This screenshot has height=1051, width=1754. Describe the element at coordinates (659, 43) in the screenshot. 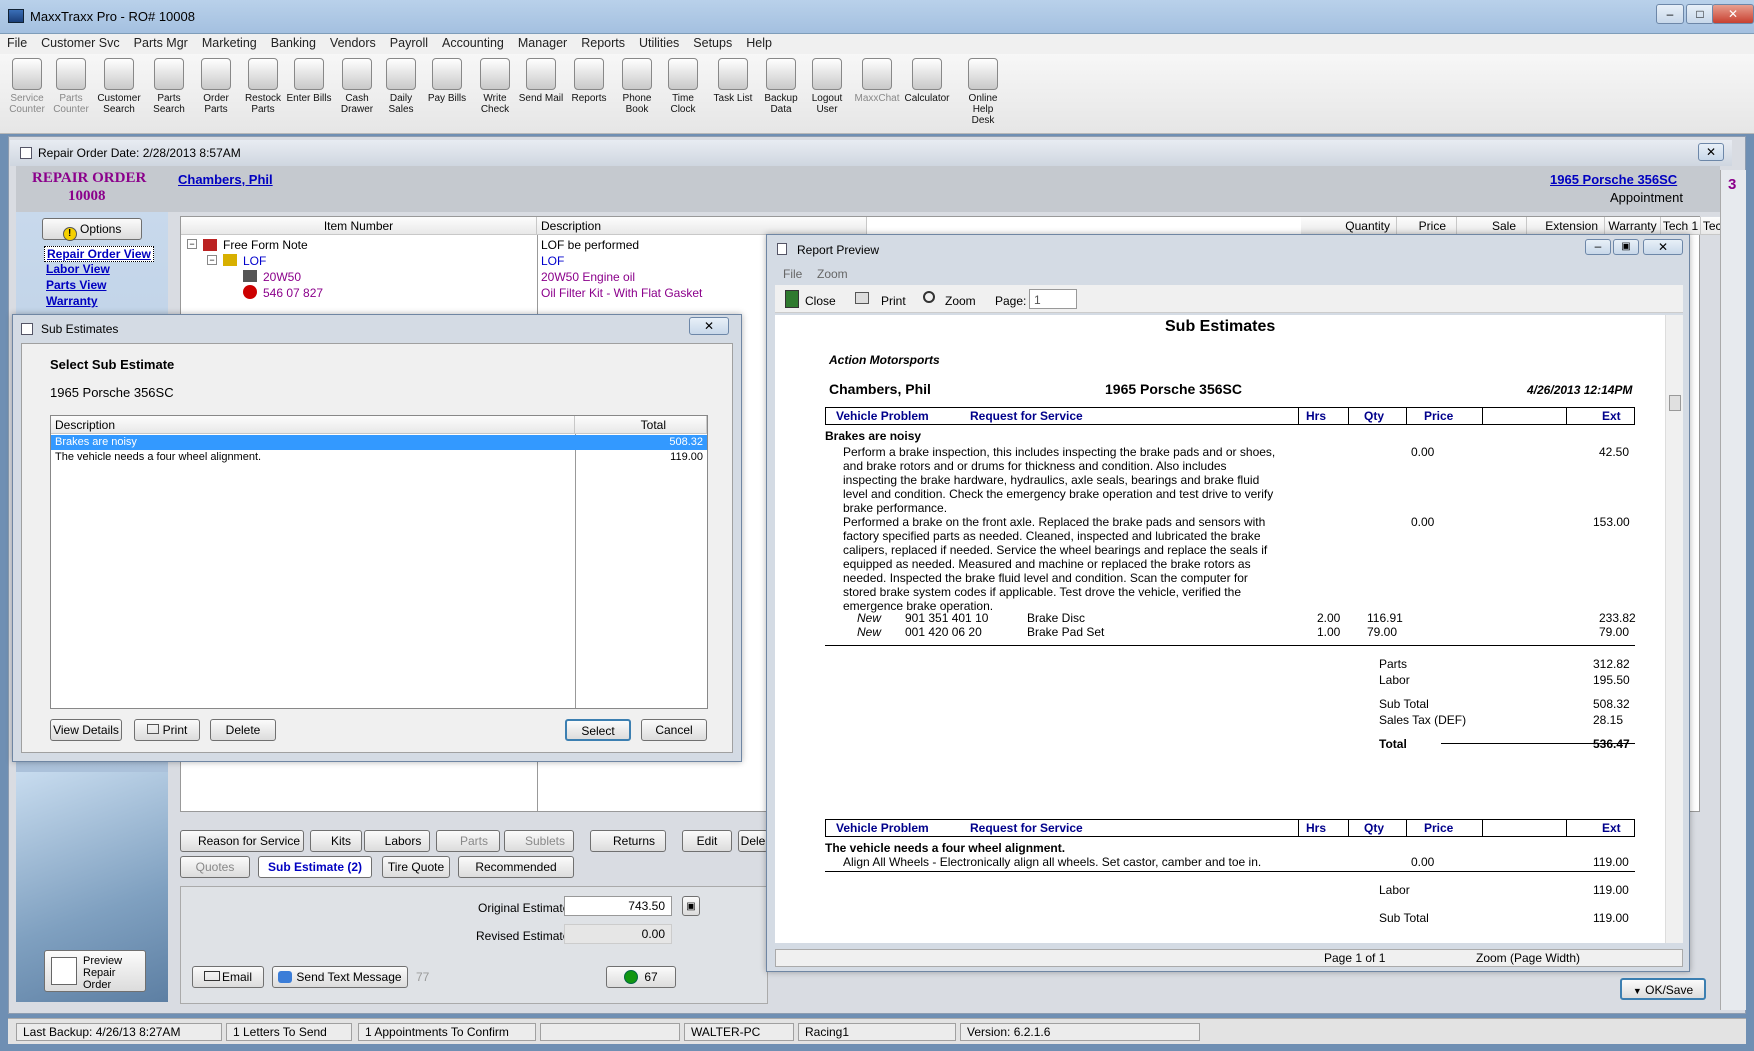

I see `menu-utilities: Utilities` at that location.